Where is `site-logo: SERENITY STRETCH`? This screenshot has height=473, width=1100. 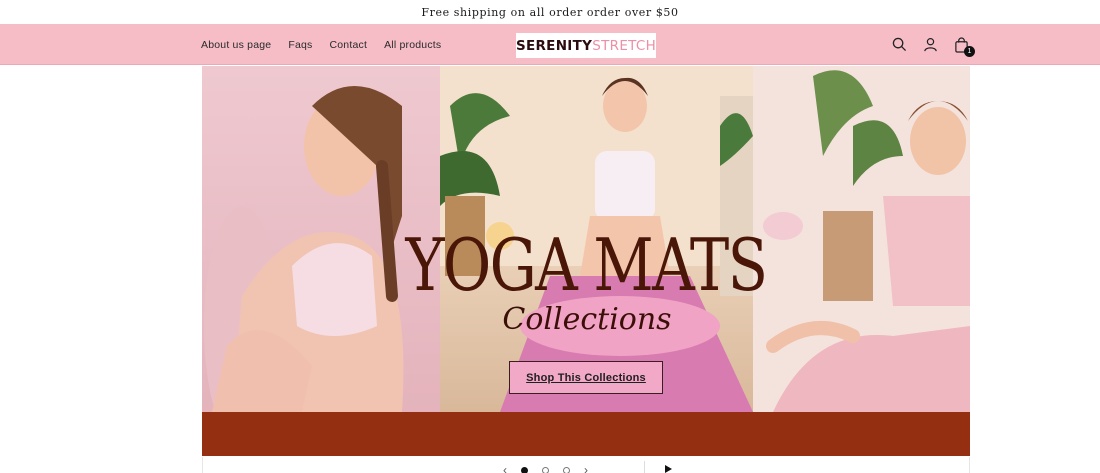 site-logo: SERENITY STRETCH is located at coordinates (586, 45).